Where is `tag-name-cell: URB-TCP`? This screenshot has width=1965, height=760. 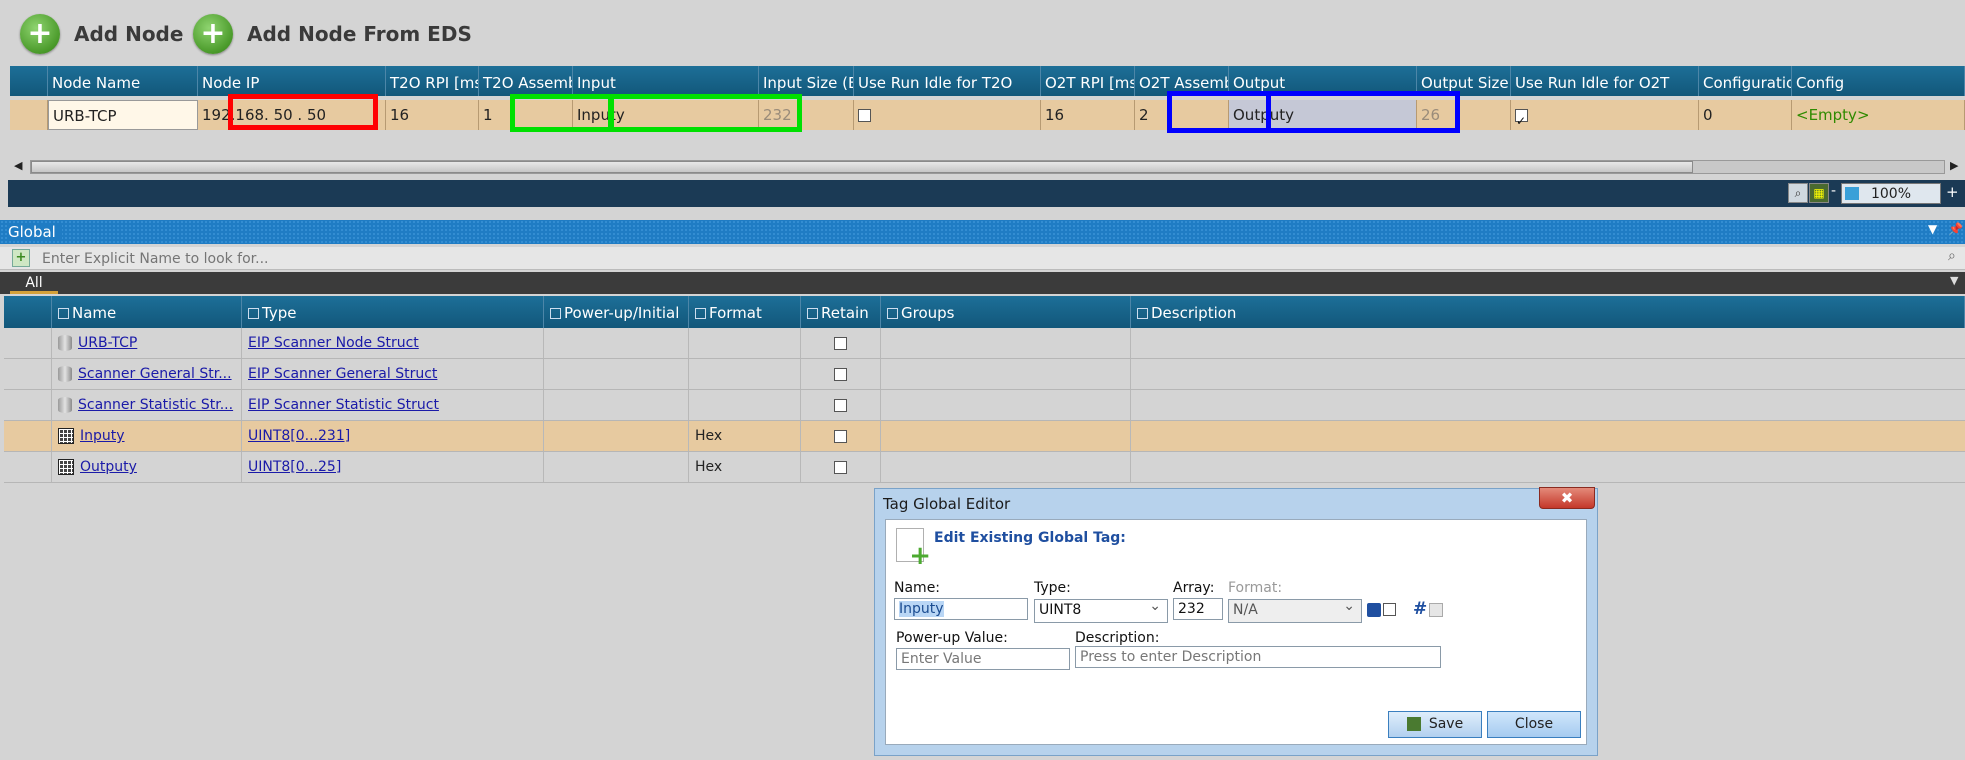 tag-name-cell: URB-TCP is located at coordinates (147, 343).